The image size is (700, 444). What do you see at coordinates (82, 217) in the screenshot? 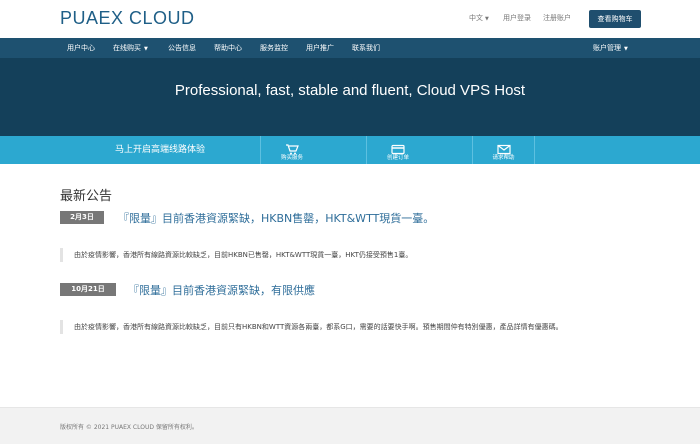
I see `date-badge: 2月3日` at bounding box center [82, 217].